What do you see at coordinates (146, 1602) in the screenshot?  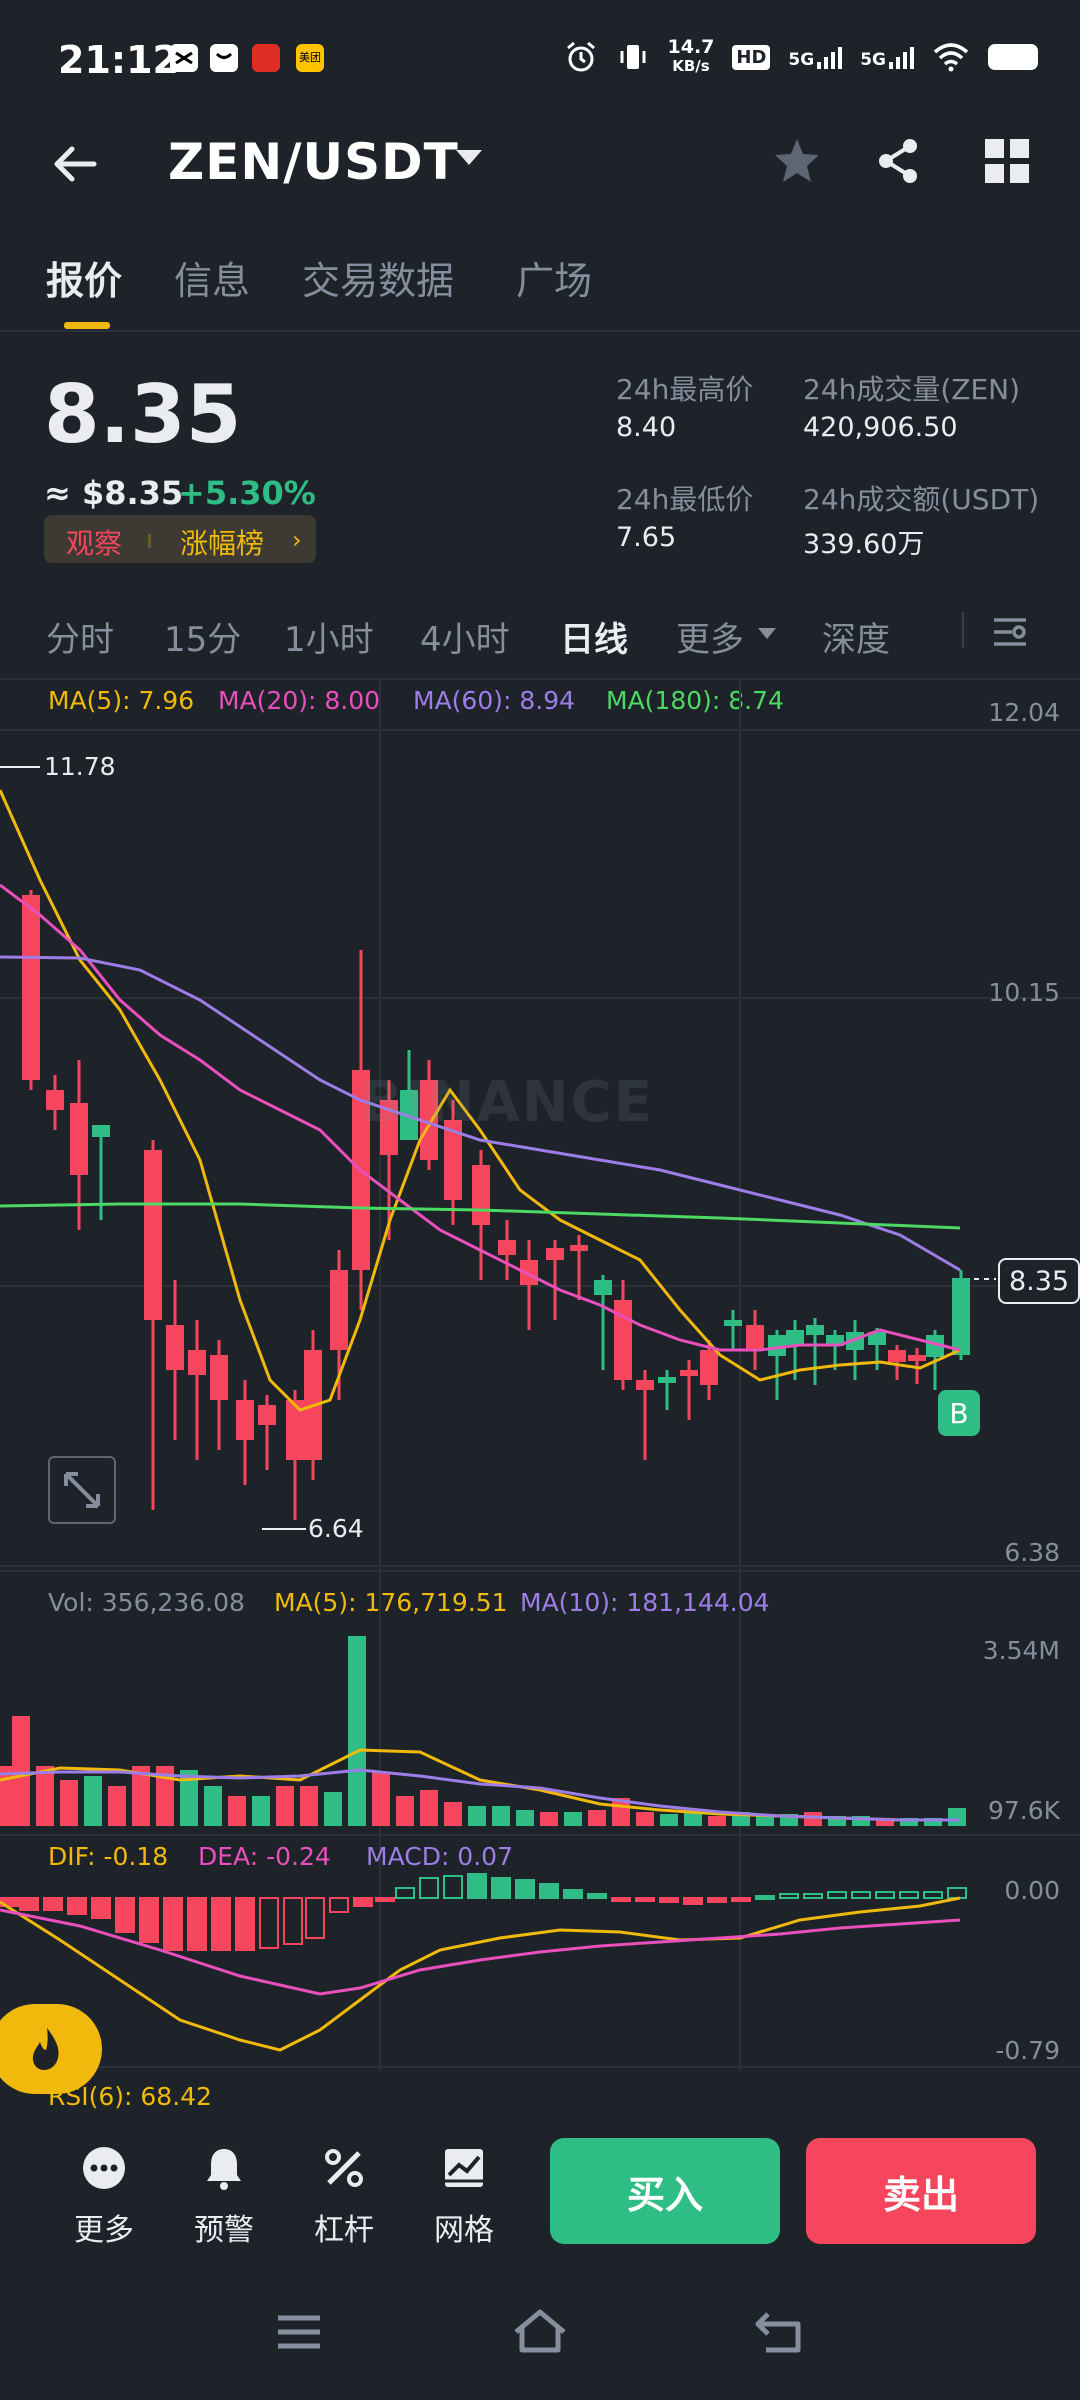 I see `volume-legend: Vol: 356,236.08` at bounding box center [146, 1602].